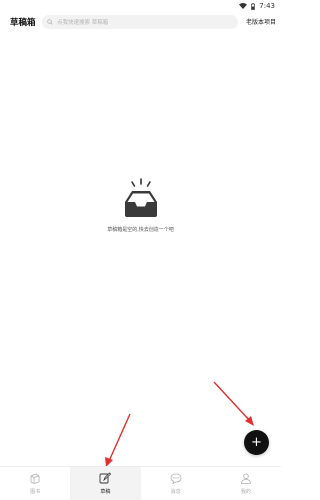 The width and height of the screenshot is (320, 500). What do you see at coordinates (253, 6) in the screenshot?
I see `battery-icon` at bounding box center [253, 6].